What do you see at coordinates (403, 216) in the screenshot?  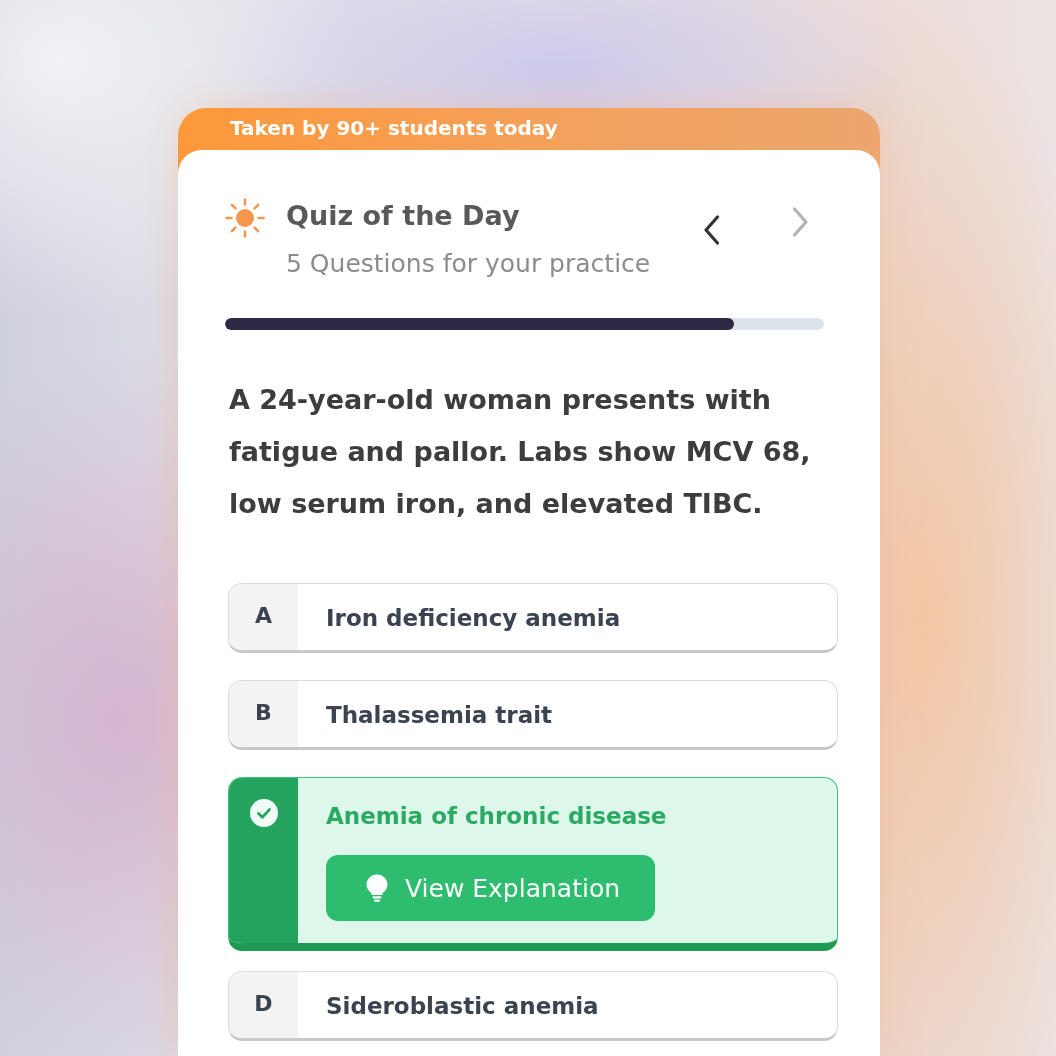 I see `quiz-title: Quiz of the Day` at bounding box center [403, 216].